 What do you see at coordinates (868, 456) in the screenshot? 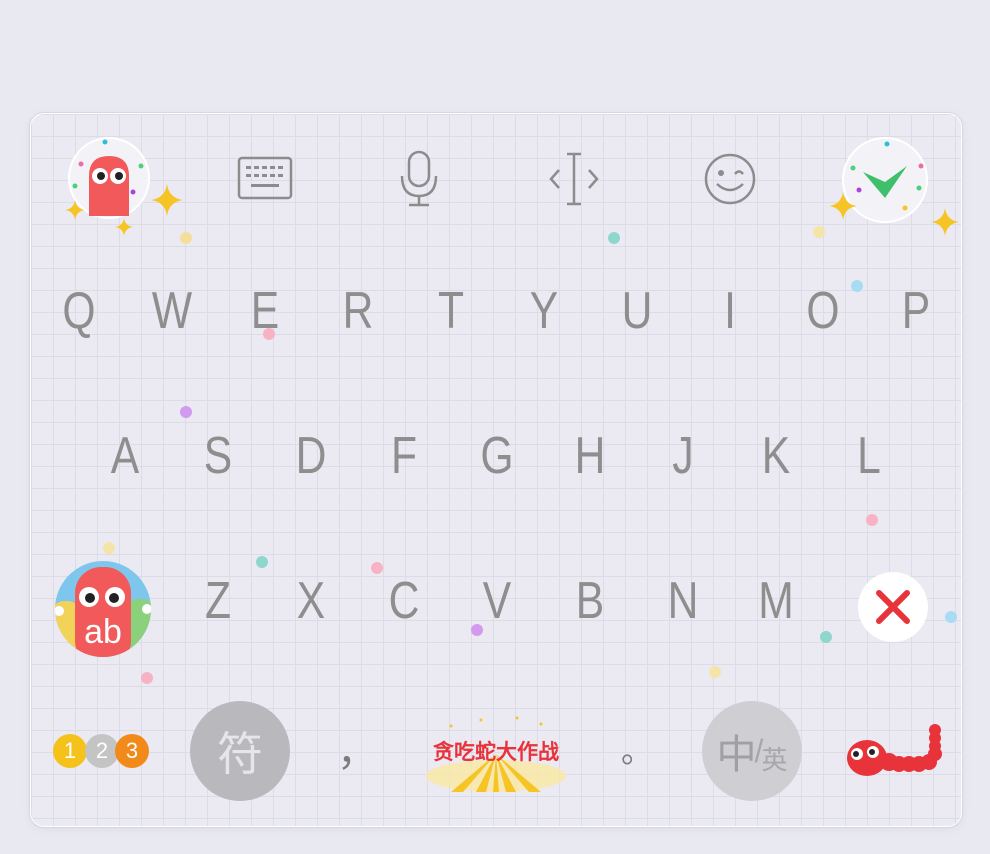
I see `key-l: L` at bounding box center [868, 456].